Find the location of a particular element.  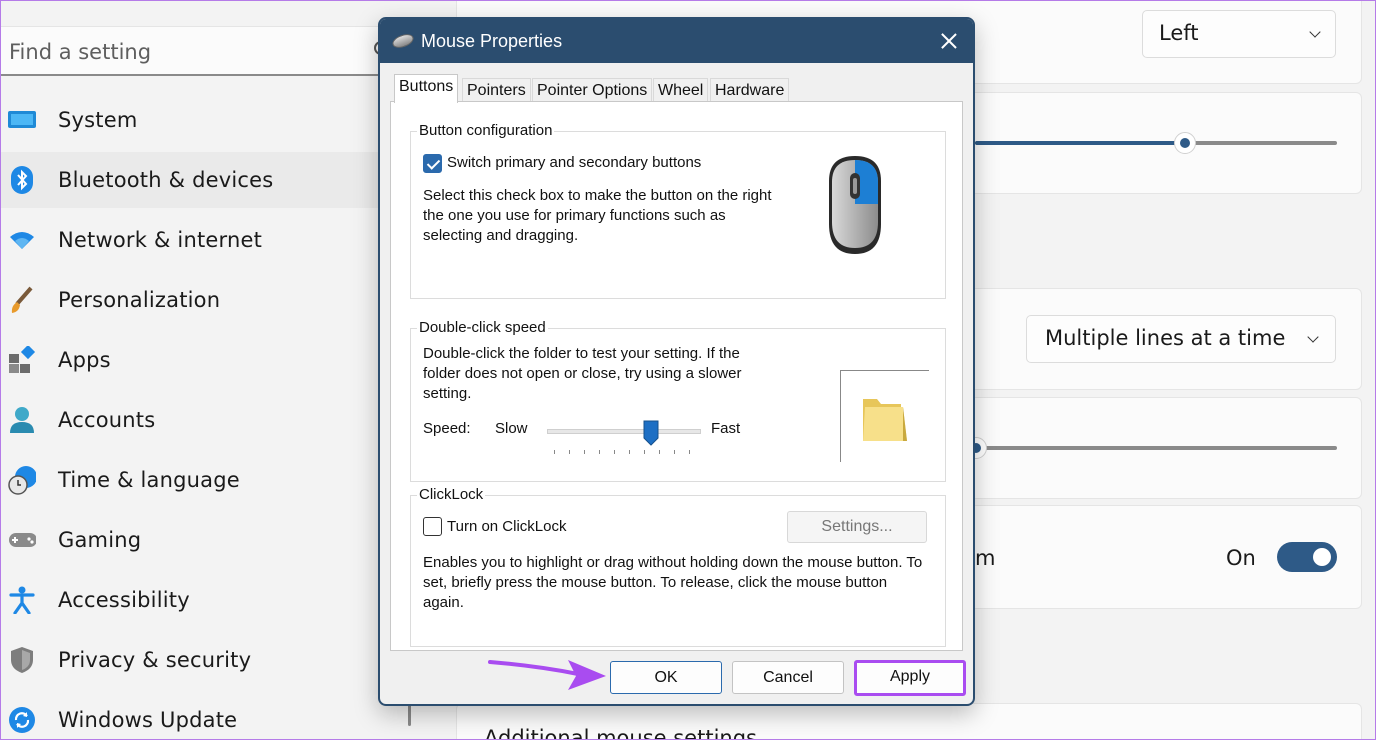

switch-buttons-label: Switch primary and secondary buttons is located at coordinates (574, 163).